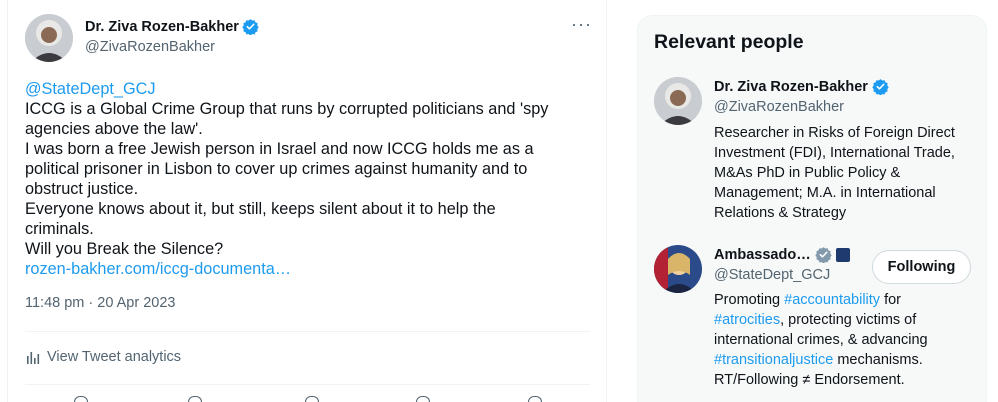 The image size is (998, 402). Describe the element at coordinates (423, 399) in the screenshot. I see `bookmark-icon` at that location.